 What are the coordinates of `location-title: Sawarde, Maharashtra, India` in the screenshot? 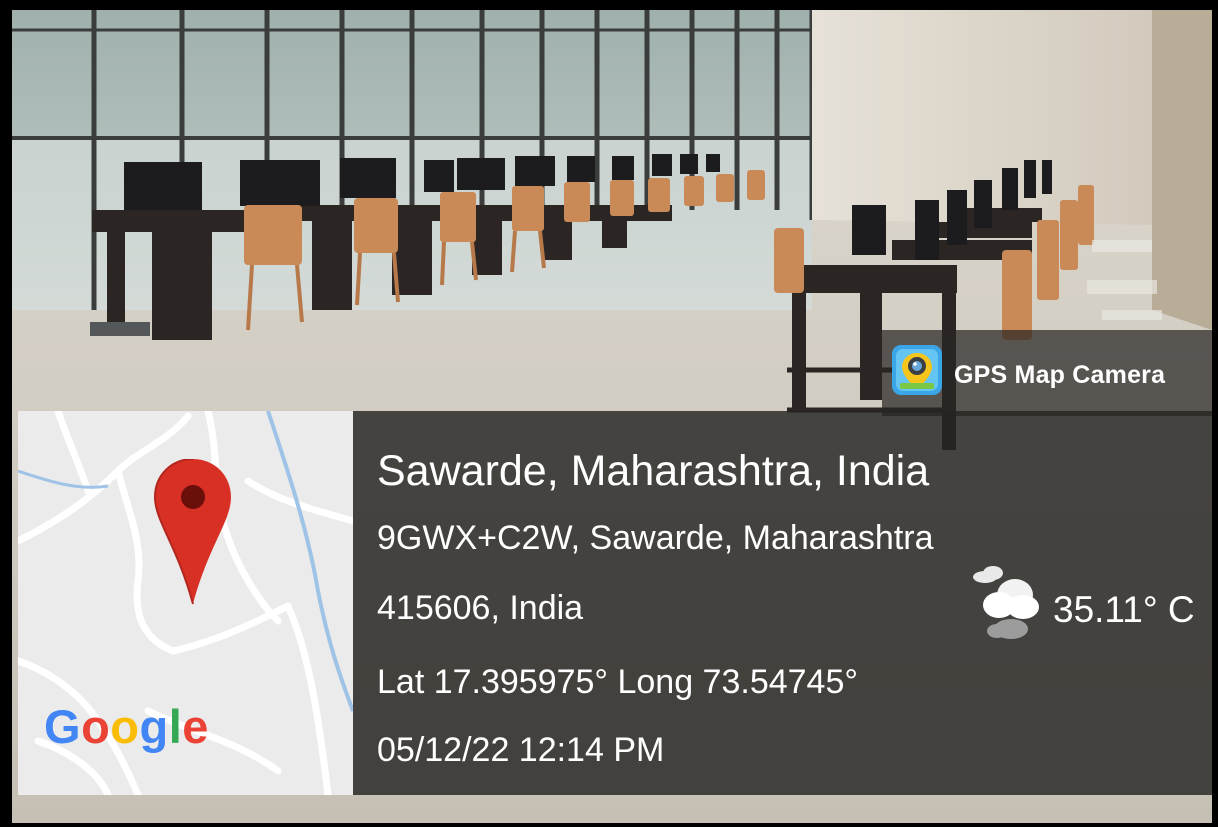 It's located at (653, 471).